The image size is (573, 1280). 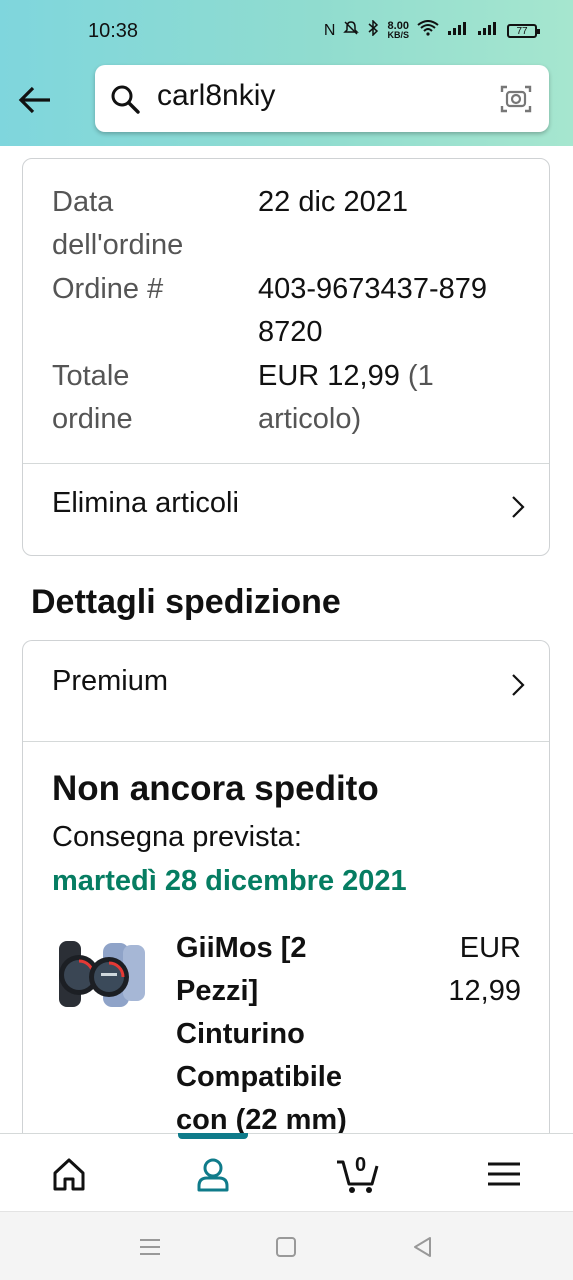 I want to click on order-total: EUR 12,99 (1 articolo), so click(x=378, y=398).